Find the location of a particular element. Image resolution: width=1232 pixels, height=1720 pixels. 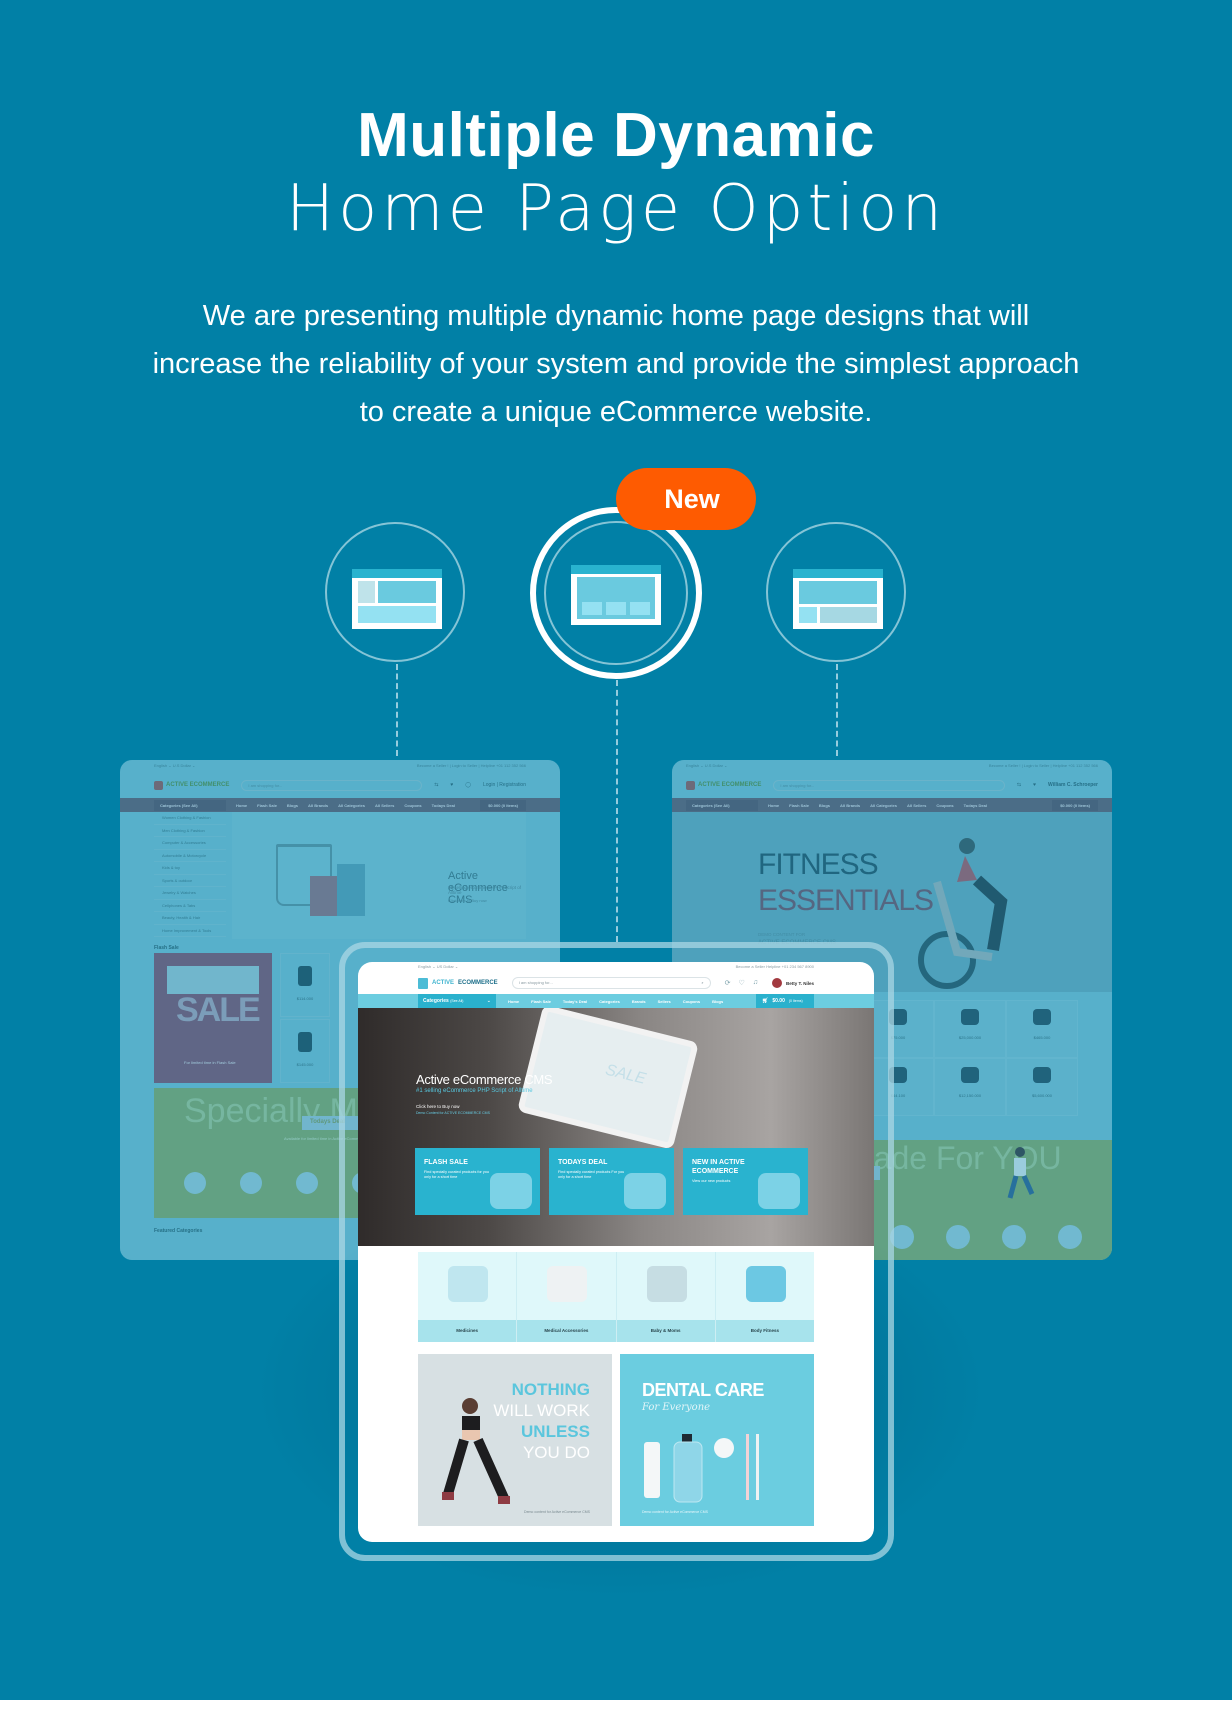

product-card: $465.000 is located at coordinates (1042, 1029).